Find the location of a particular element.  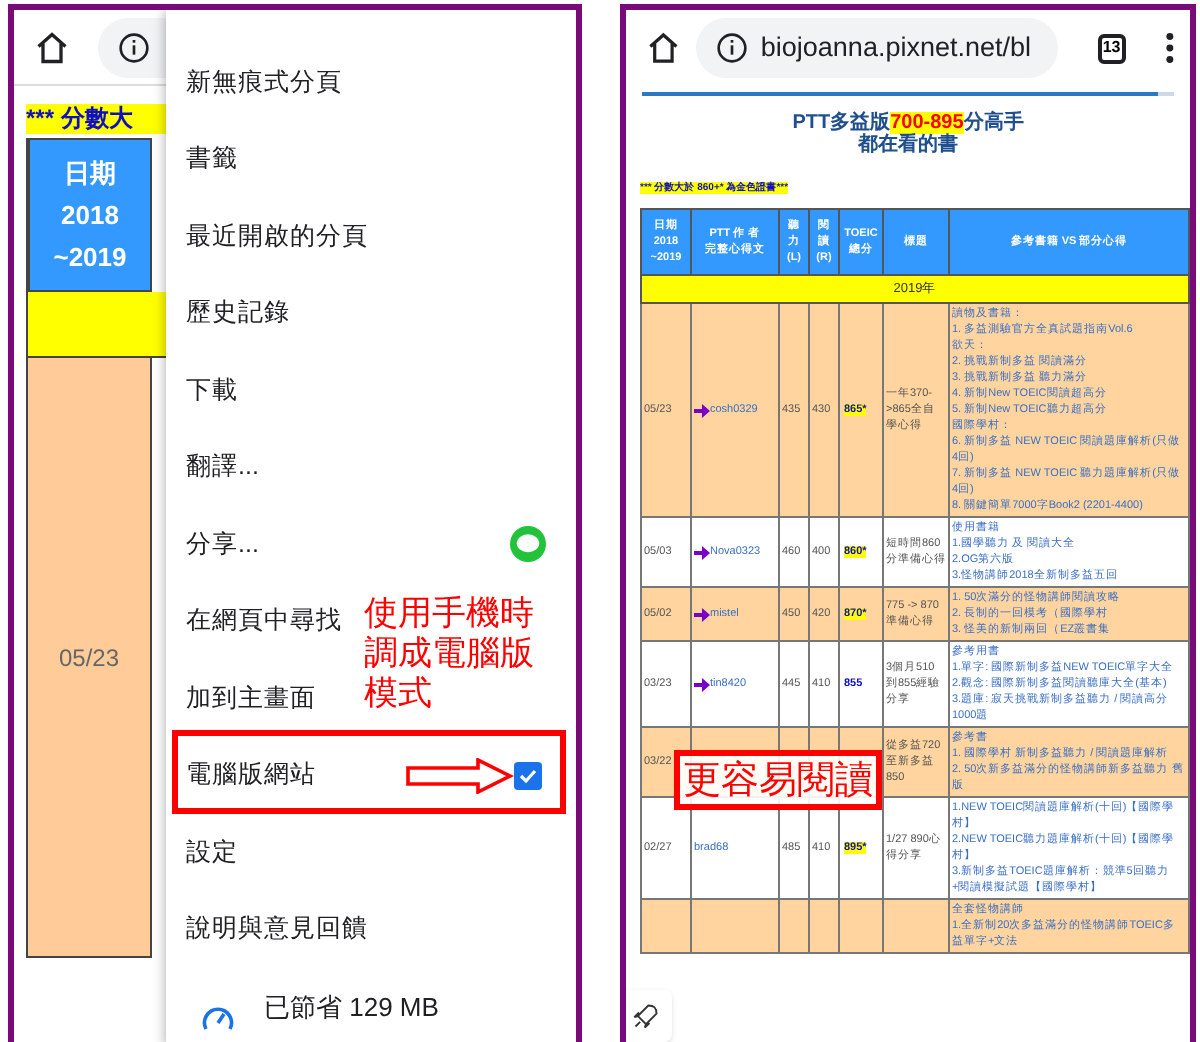

menu-item: 歷史記錄 is located at coordinates (234, 313).